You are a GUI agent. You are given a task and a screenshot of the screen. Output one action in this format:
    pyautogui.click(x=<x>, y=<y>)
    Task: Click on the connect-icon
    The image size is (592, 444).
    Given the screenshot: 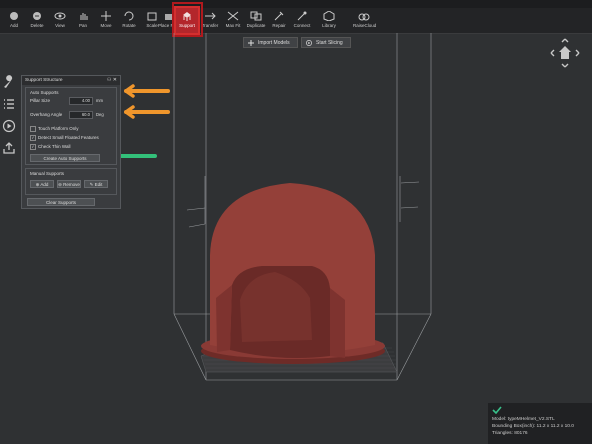 What is the action you would take?
    pyautogui.click(x=302, y=16)
    